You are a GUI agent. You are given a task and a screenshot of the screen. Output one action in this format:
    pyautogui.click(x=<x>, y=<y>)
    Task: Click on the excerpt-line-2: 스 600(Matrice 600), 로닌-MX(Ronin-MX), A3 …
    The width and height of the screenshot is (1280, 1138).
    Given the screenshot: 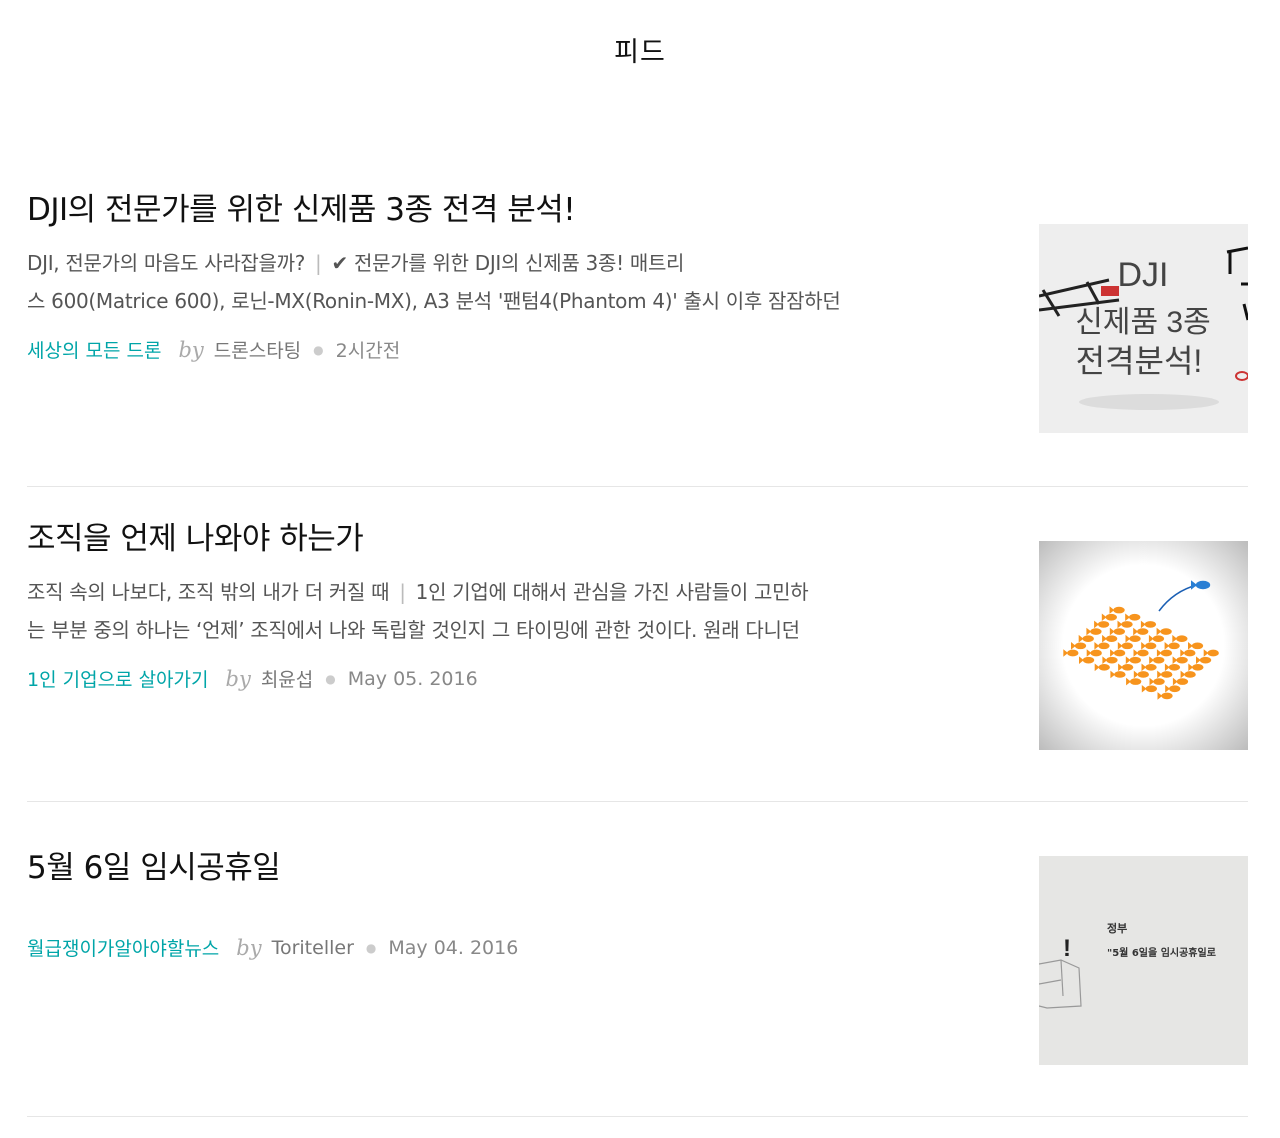 What is the action you would take?
    pyautogui.click(x=434, y=301)
    